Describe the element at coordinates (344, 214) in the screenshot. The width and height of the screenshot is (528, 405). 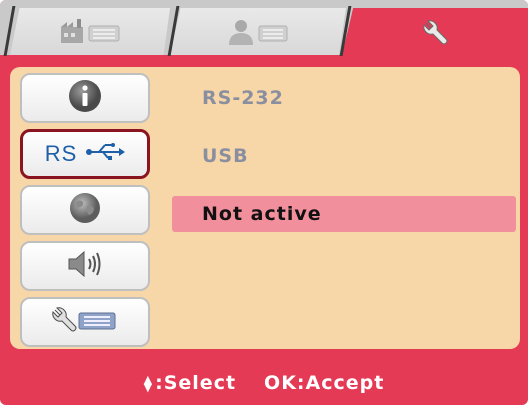
I see `option-not-active: Not active` at that location.